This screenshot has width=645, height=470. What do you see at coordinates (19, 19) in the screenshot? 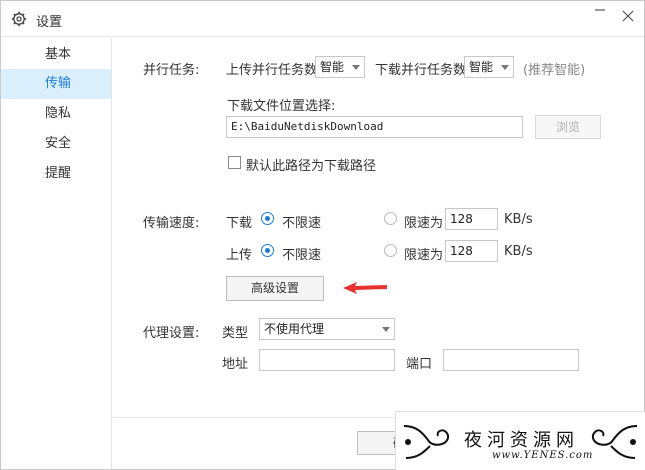
I see `gear-icon` at bounding box center [19, 19].